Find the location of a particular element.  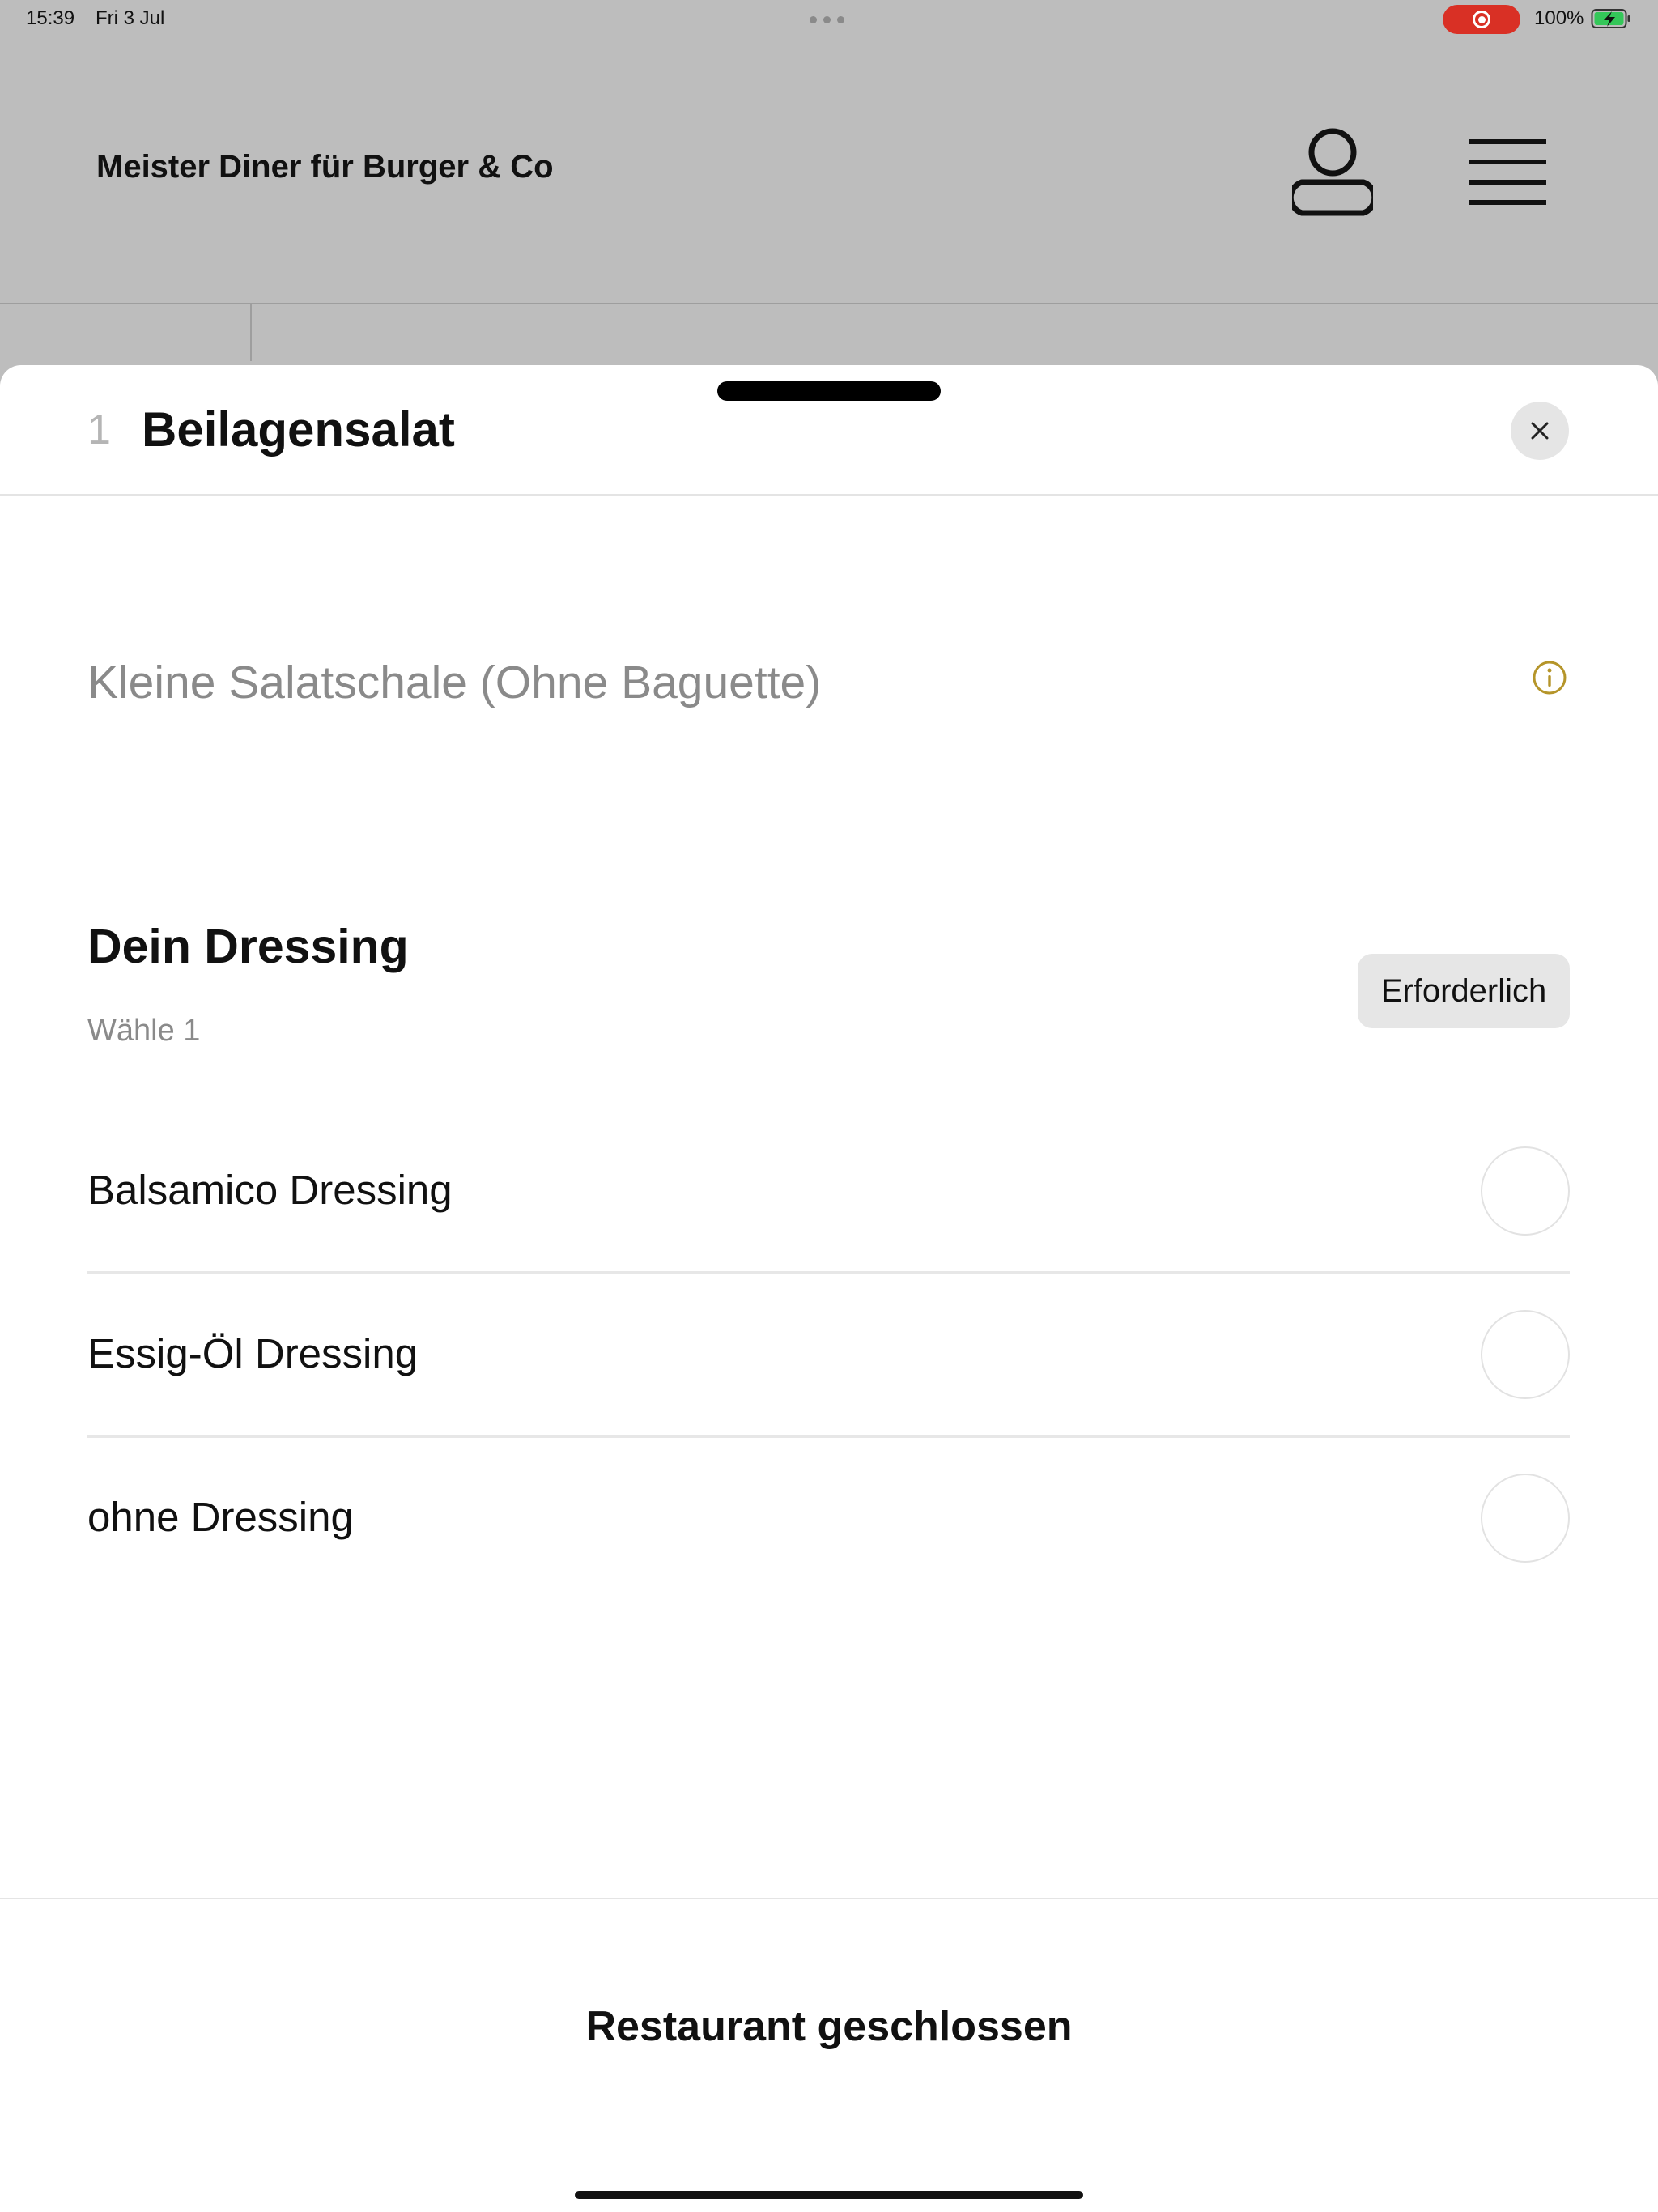

close-icon is located at coordinates (1540, 431).